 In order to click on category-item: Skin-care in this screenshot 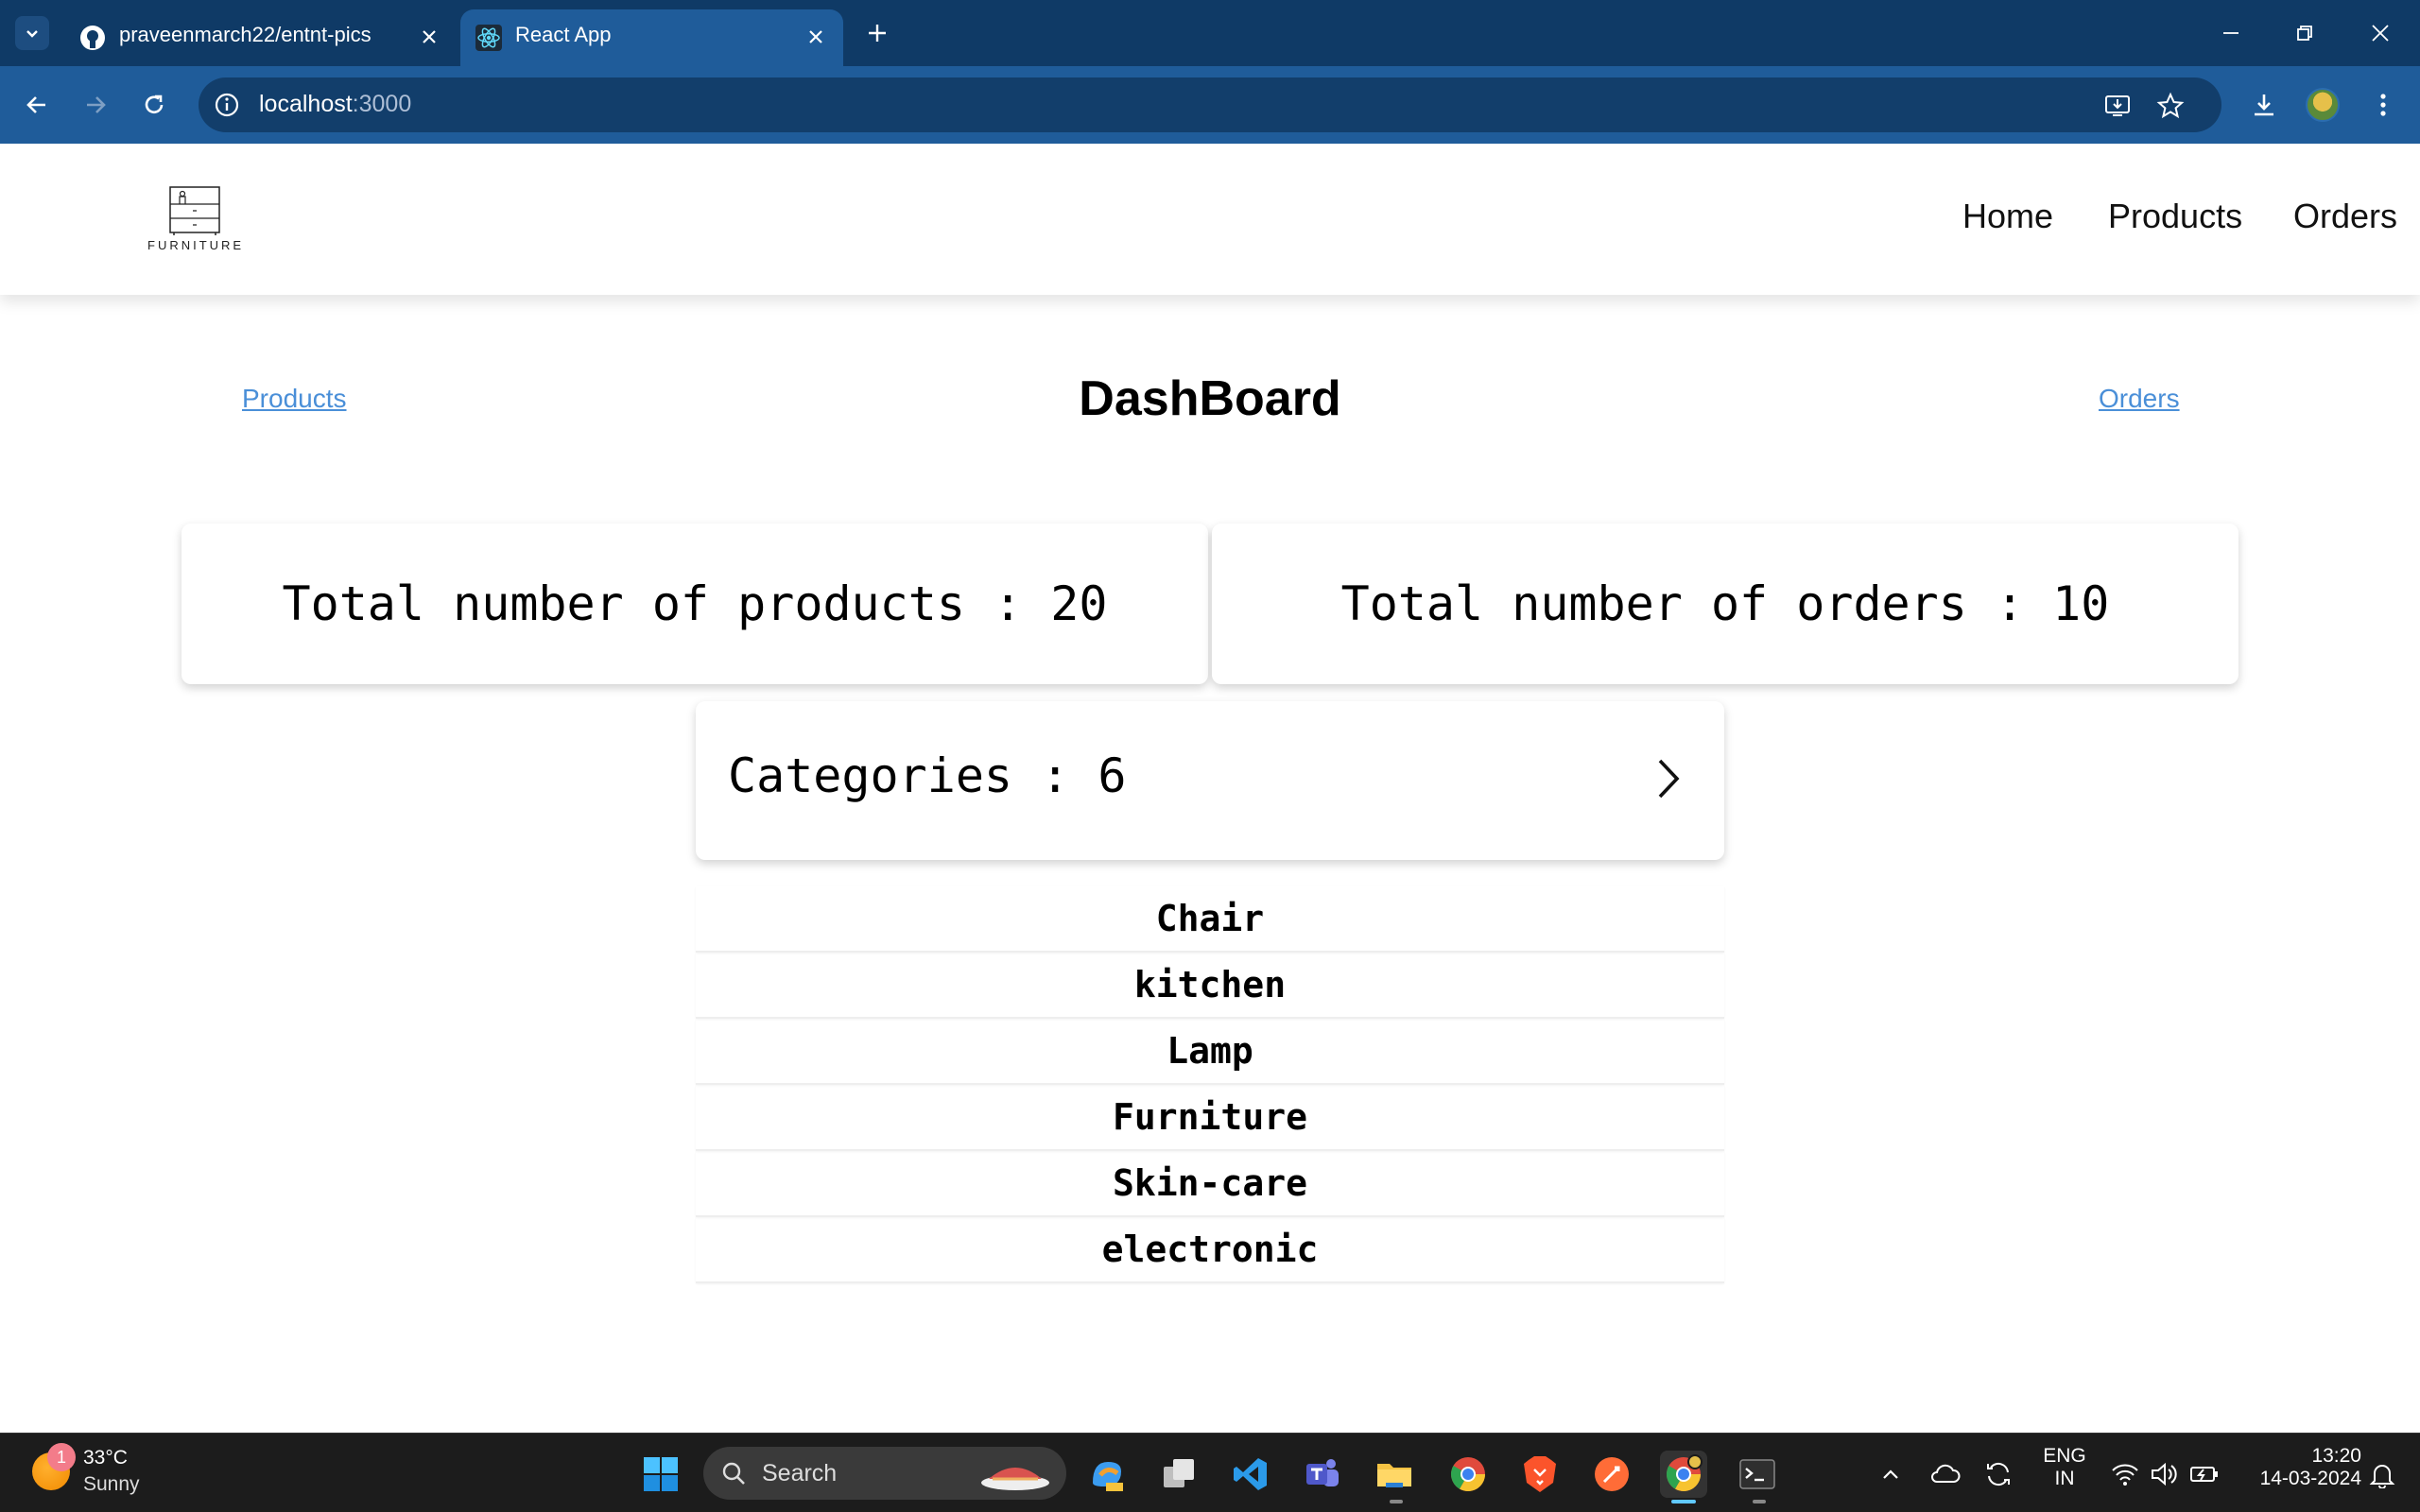, I will do `click(1210, 1184)`.